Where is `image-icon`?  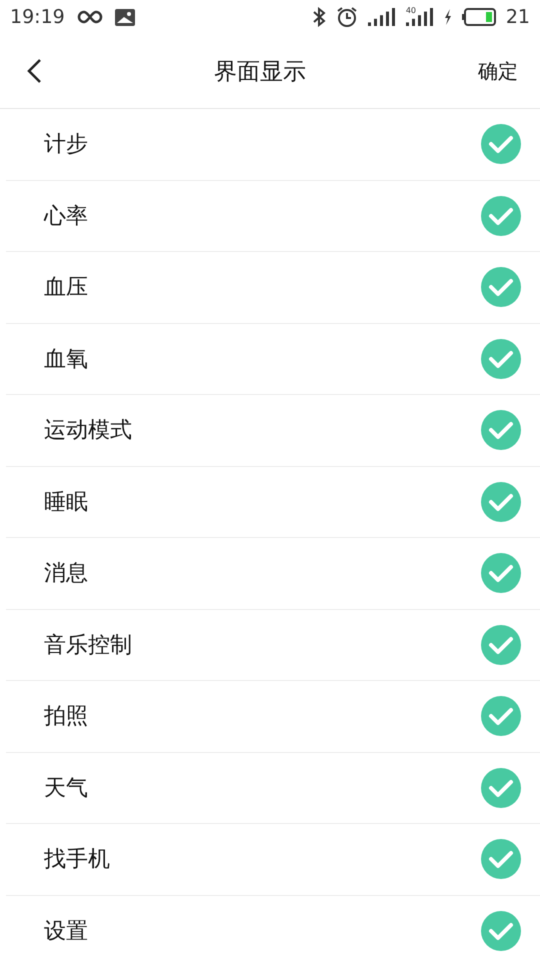
image-icon is located at coordinates (124, 17).